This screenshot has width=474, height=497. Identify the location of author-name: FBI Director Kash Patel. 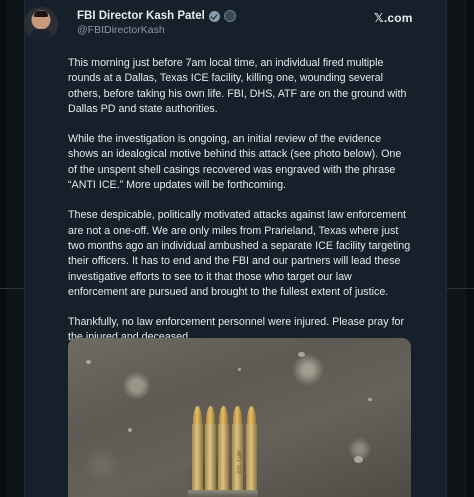
(141, 16).